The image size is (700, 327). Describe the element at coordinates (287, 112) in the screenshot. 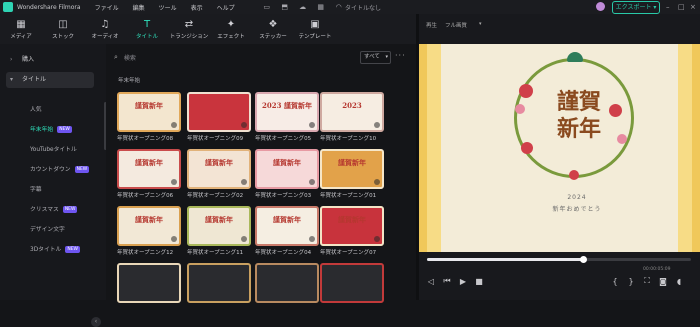

I see `template-card: 2023 謹賀新年` at that location.